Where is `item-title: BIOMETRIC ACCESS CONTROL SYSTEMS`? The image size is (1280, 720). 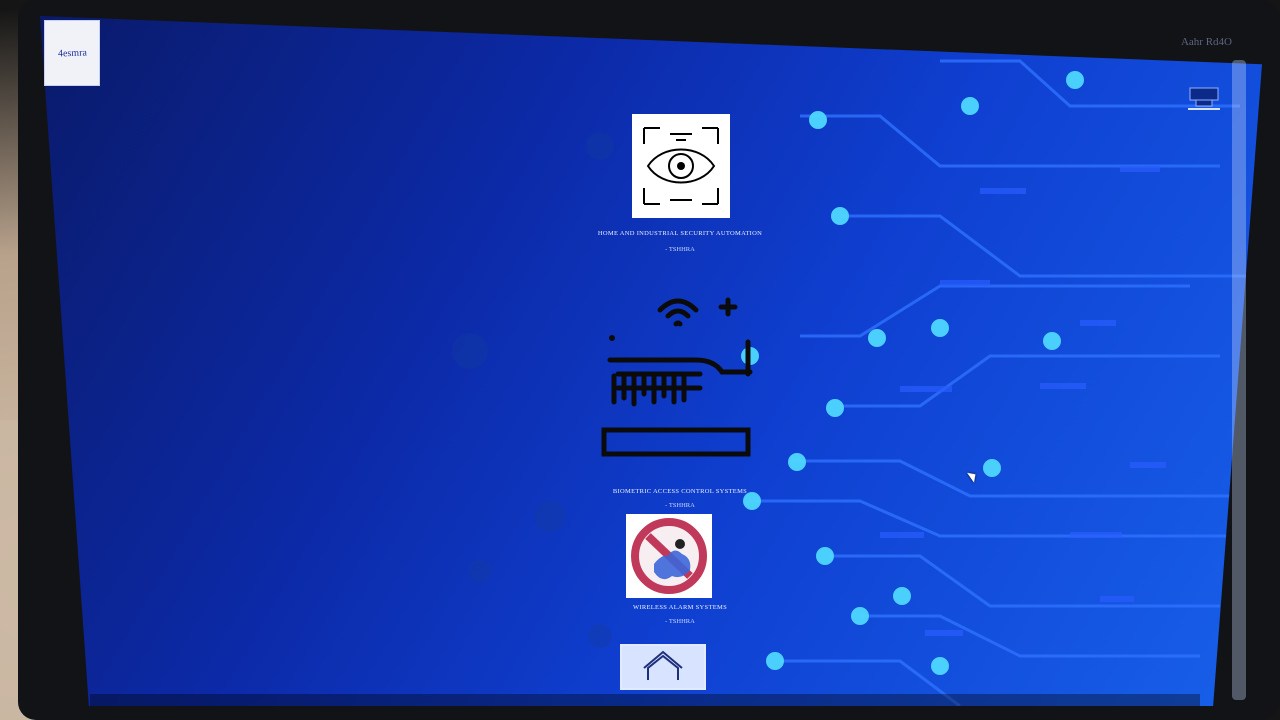
item-title: BIOMETRIC ACCESS CONTROL SYSTEMS is located at coordinates (680, 491).